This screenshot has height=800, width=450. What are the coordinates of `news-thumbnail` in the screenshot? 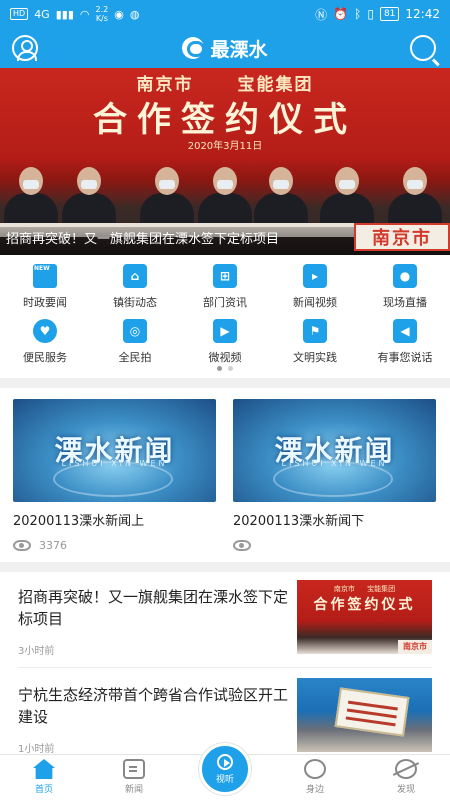 It's located at (364, 715).